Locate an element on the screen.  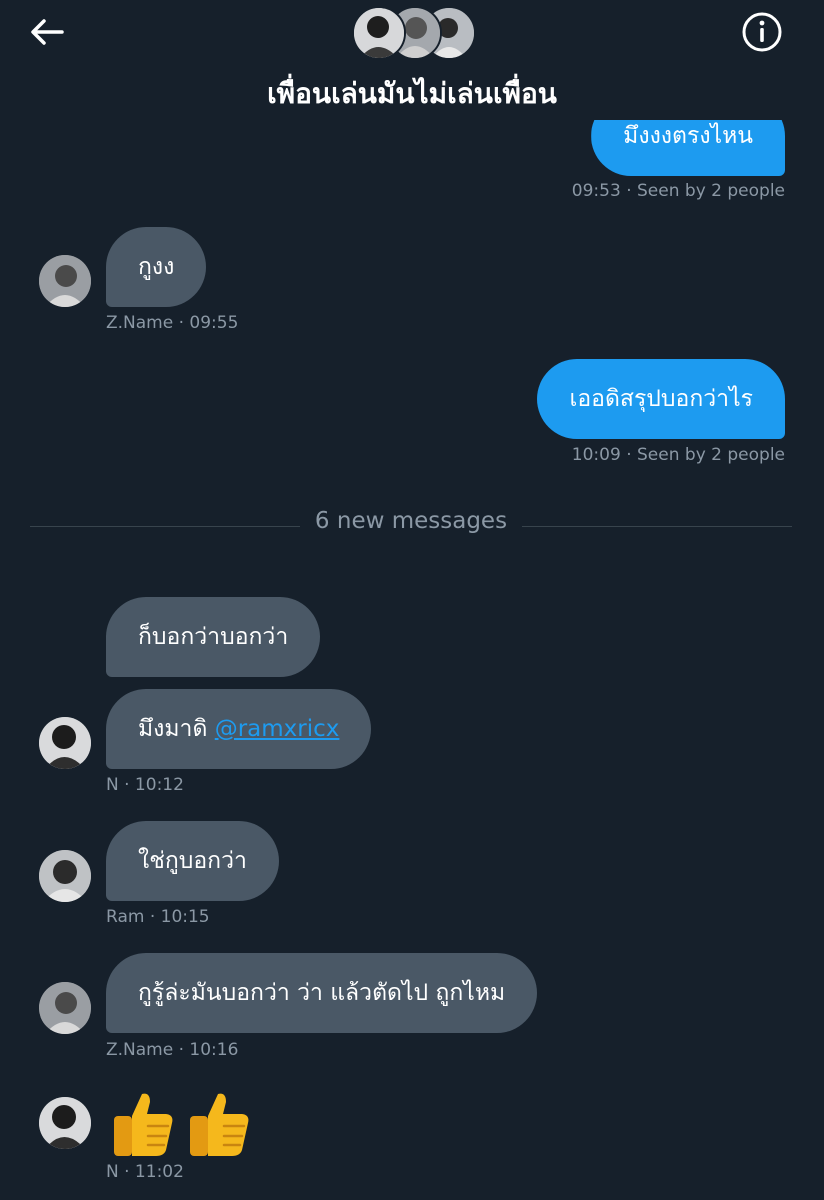
message-text: ก็บอกว่าบอกว่า is located at coordinates (213, 637).